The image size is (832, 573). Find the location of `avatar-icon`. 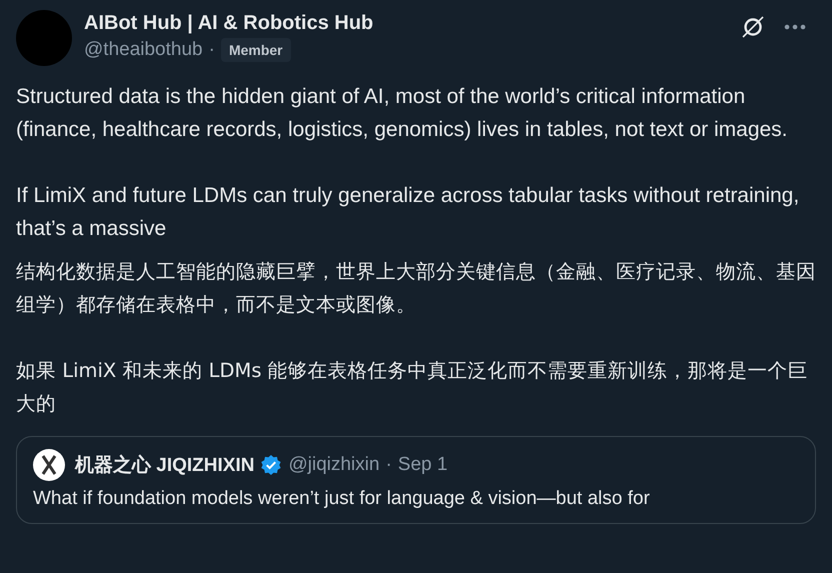

avatar-icon is located at coordinates (49, 465).